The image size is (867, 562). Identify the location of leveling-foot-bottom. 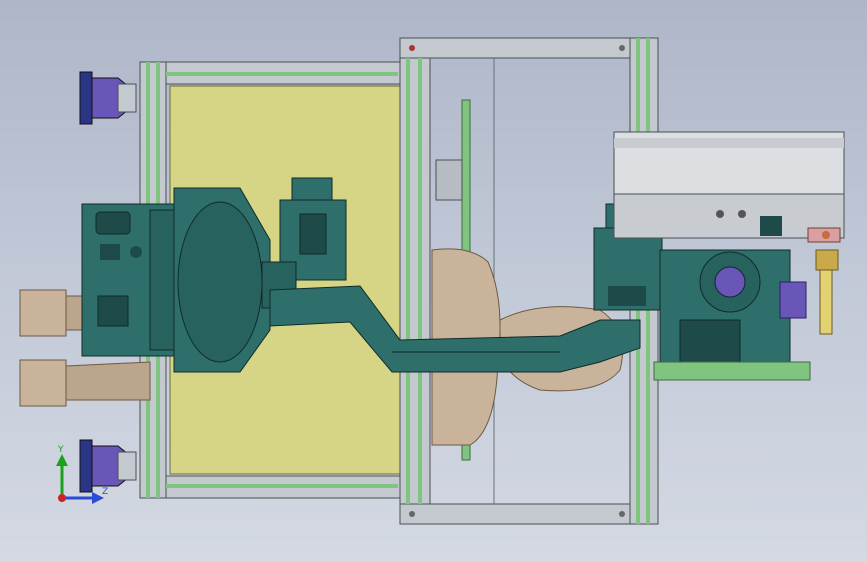
(108, 466).